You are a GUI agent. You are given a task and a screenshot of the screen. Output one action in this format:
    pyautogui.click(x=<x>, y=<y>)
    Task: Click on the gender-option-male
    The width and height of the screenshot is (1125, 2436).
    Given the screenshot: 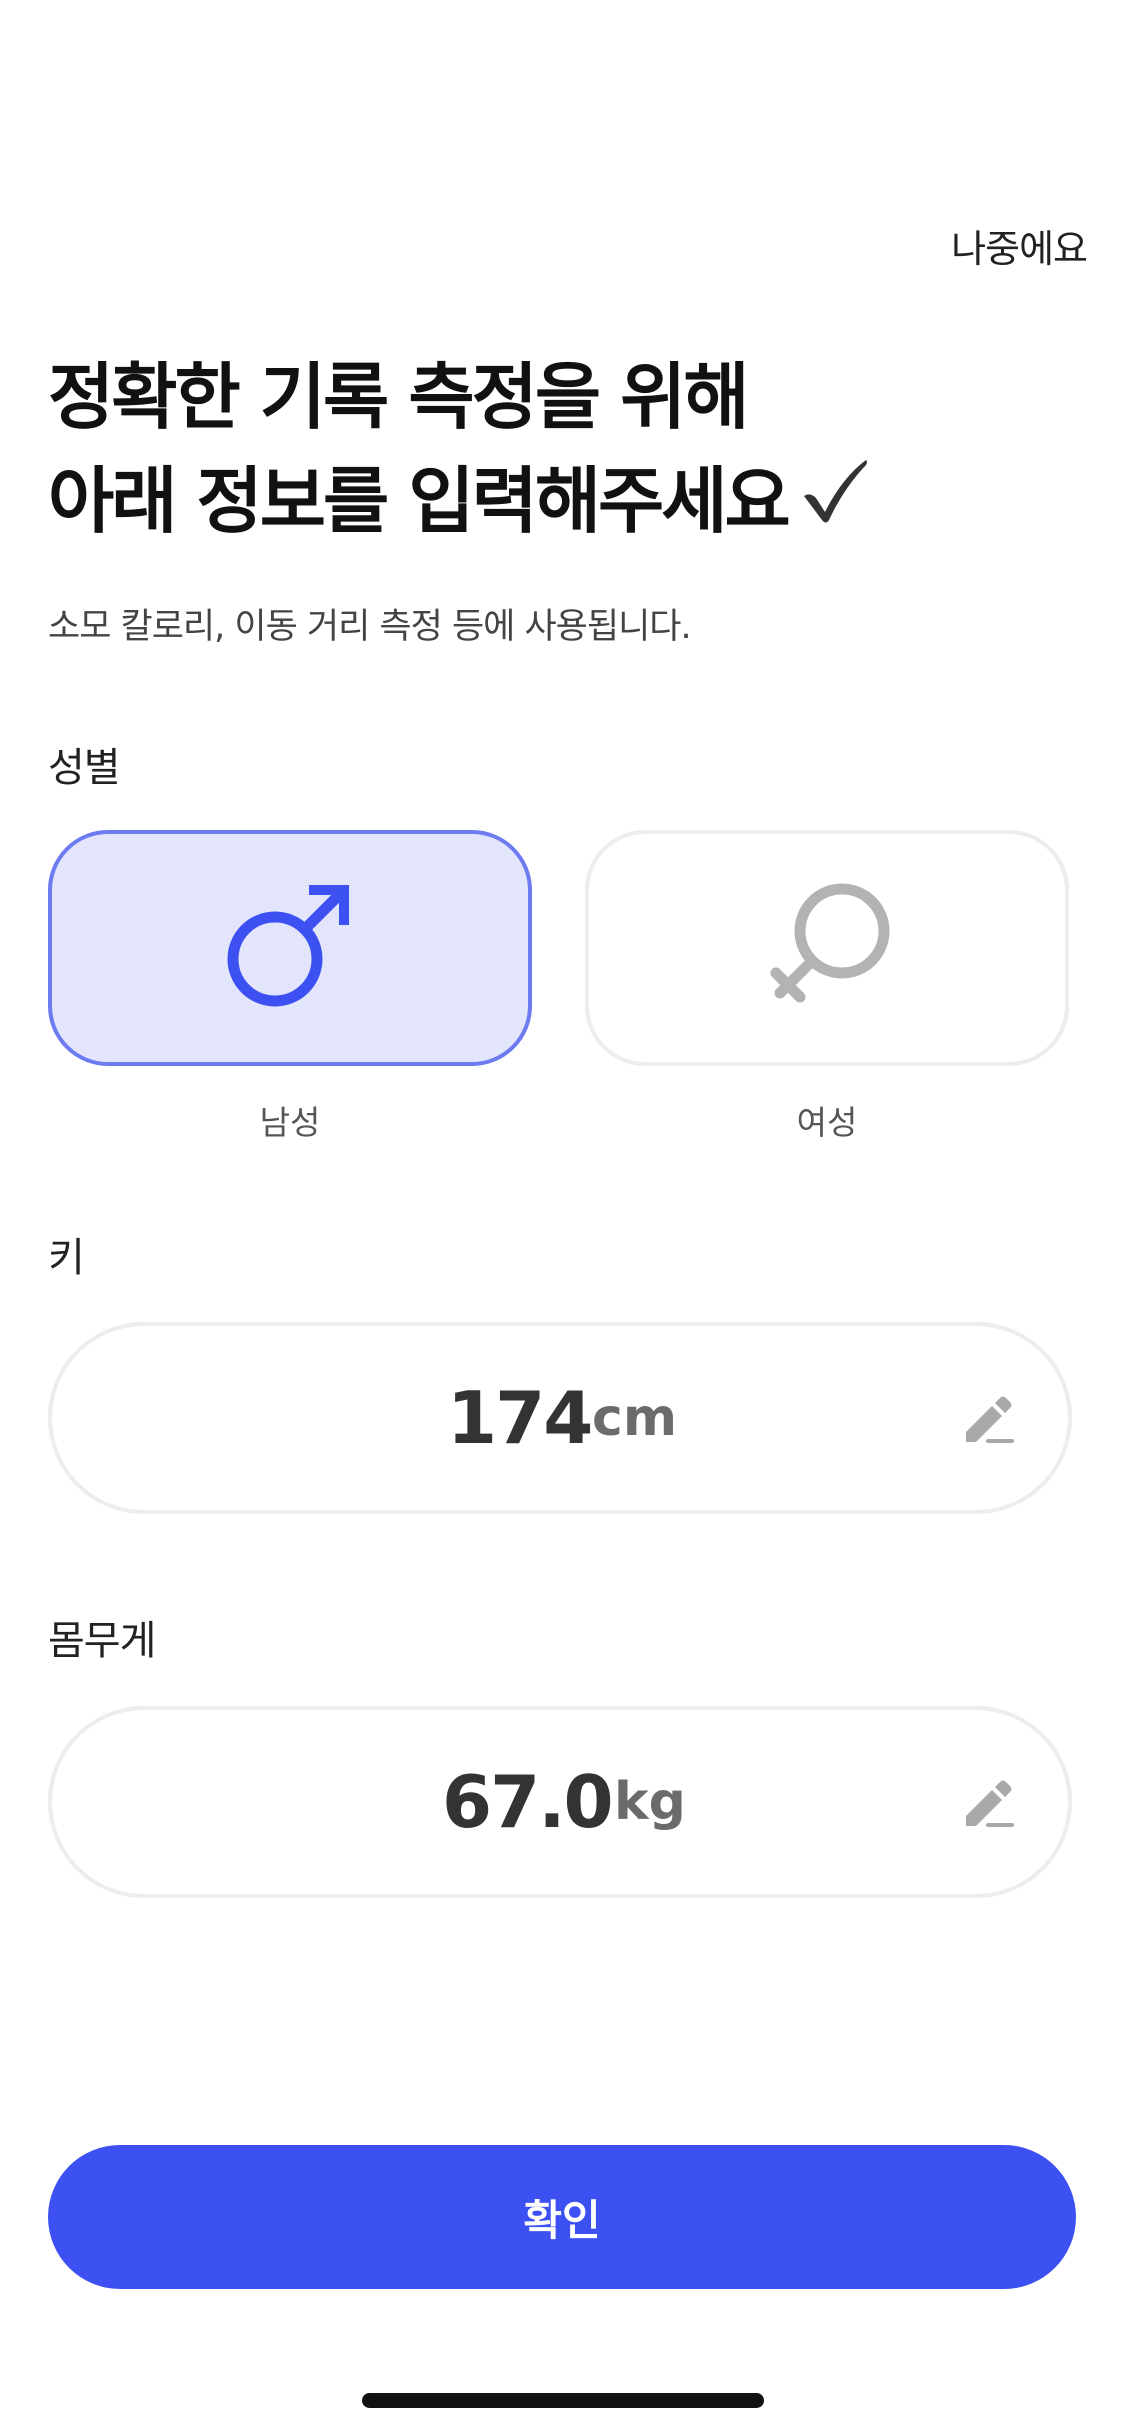 What is the action you would take?
    pyautogui.click(x=290, y=948)
    